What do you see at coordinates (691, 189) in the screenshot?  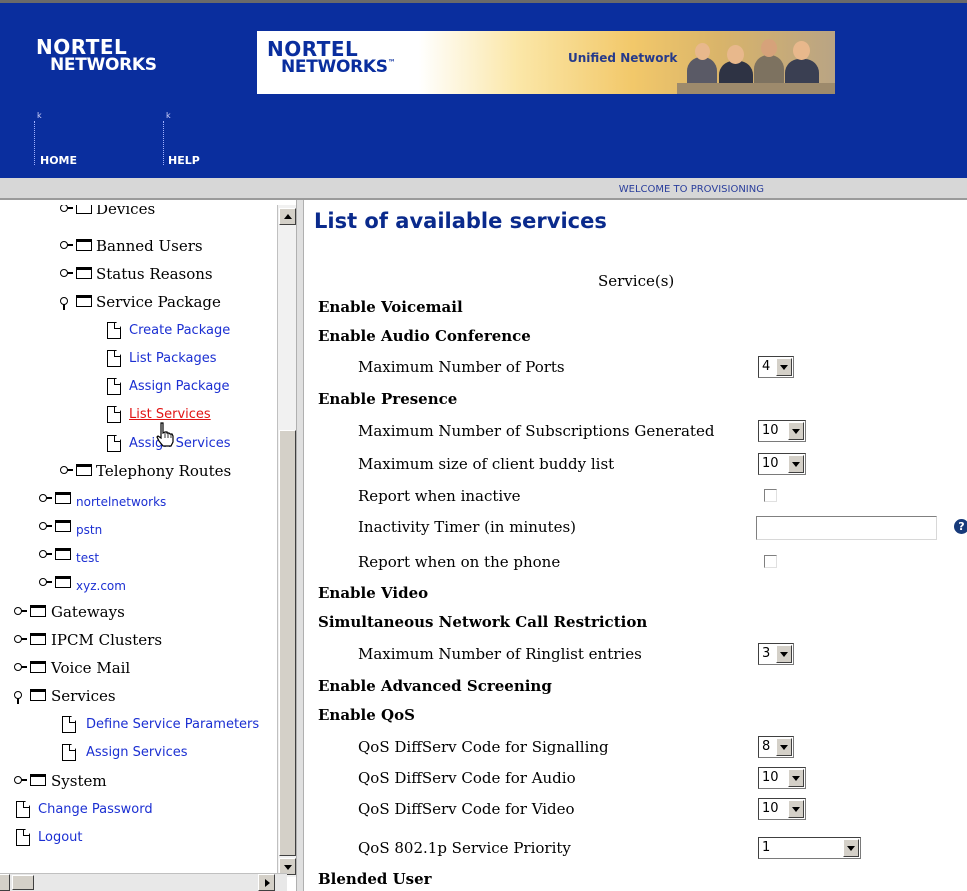 I see `welcome-text: WELCOME TO PROVISIONING` at bounding box center [691, 189].